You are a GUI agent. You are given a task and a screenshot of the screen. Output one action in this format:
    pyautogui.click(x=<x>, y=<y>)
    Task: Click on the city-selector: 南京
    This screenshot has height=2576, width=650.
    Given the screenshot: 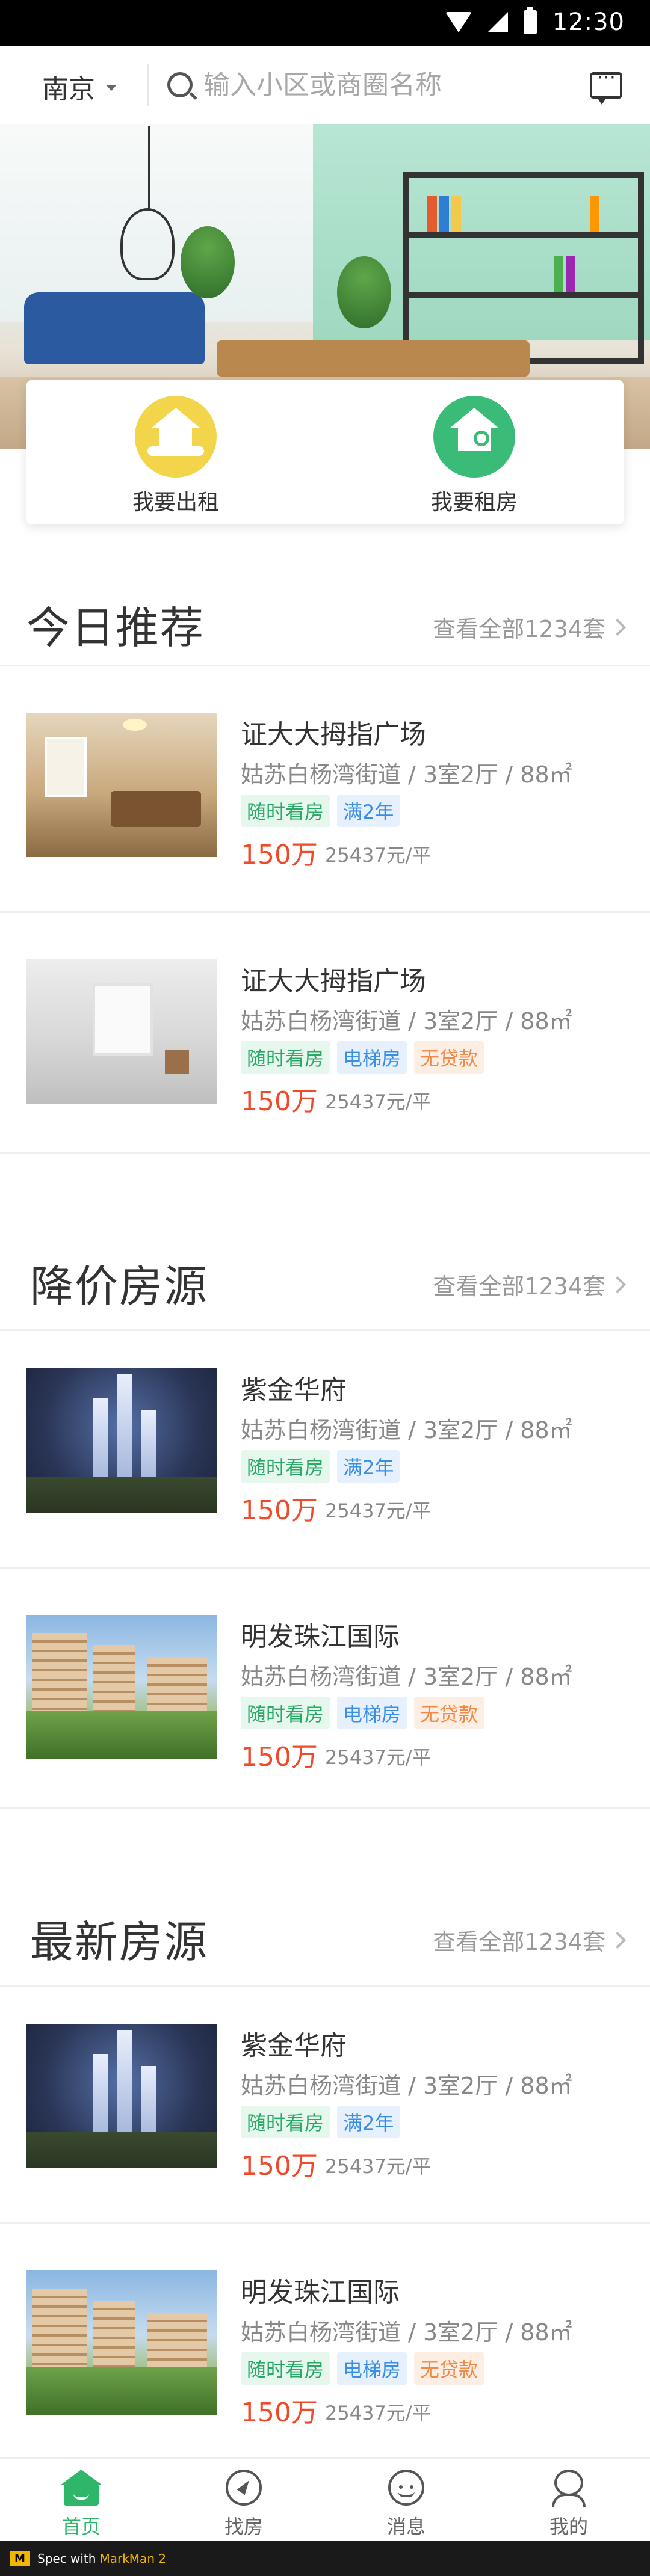 What is the action you would take?
    pyautogui.click(x=80, y=86)
    